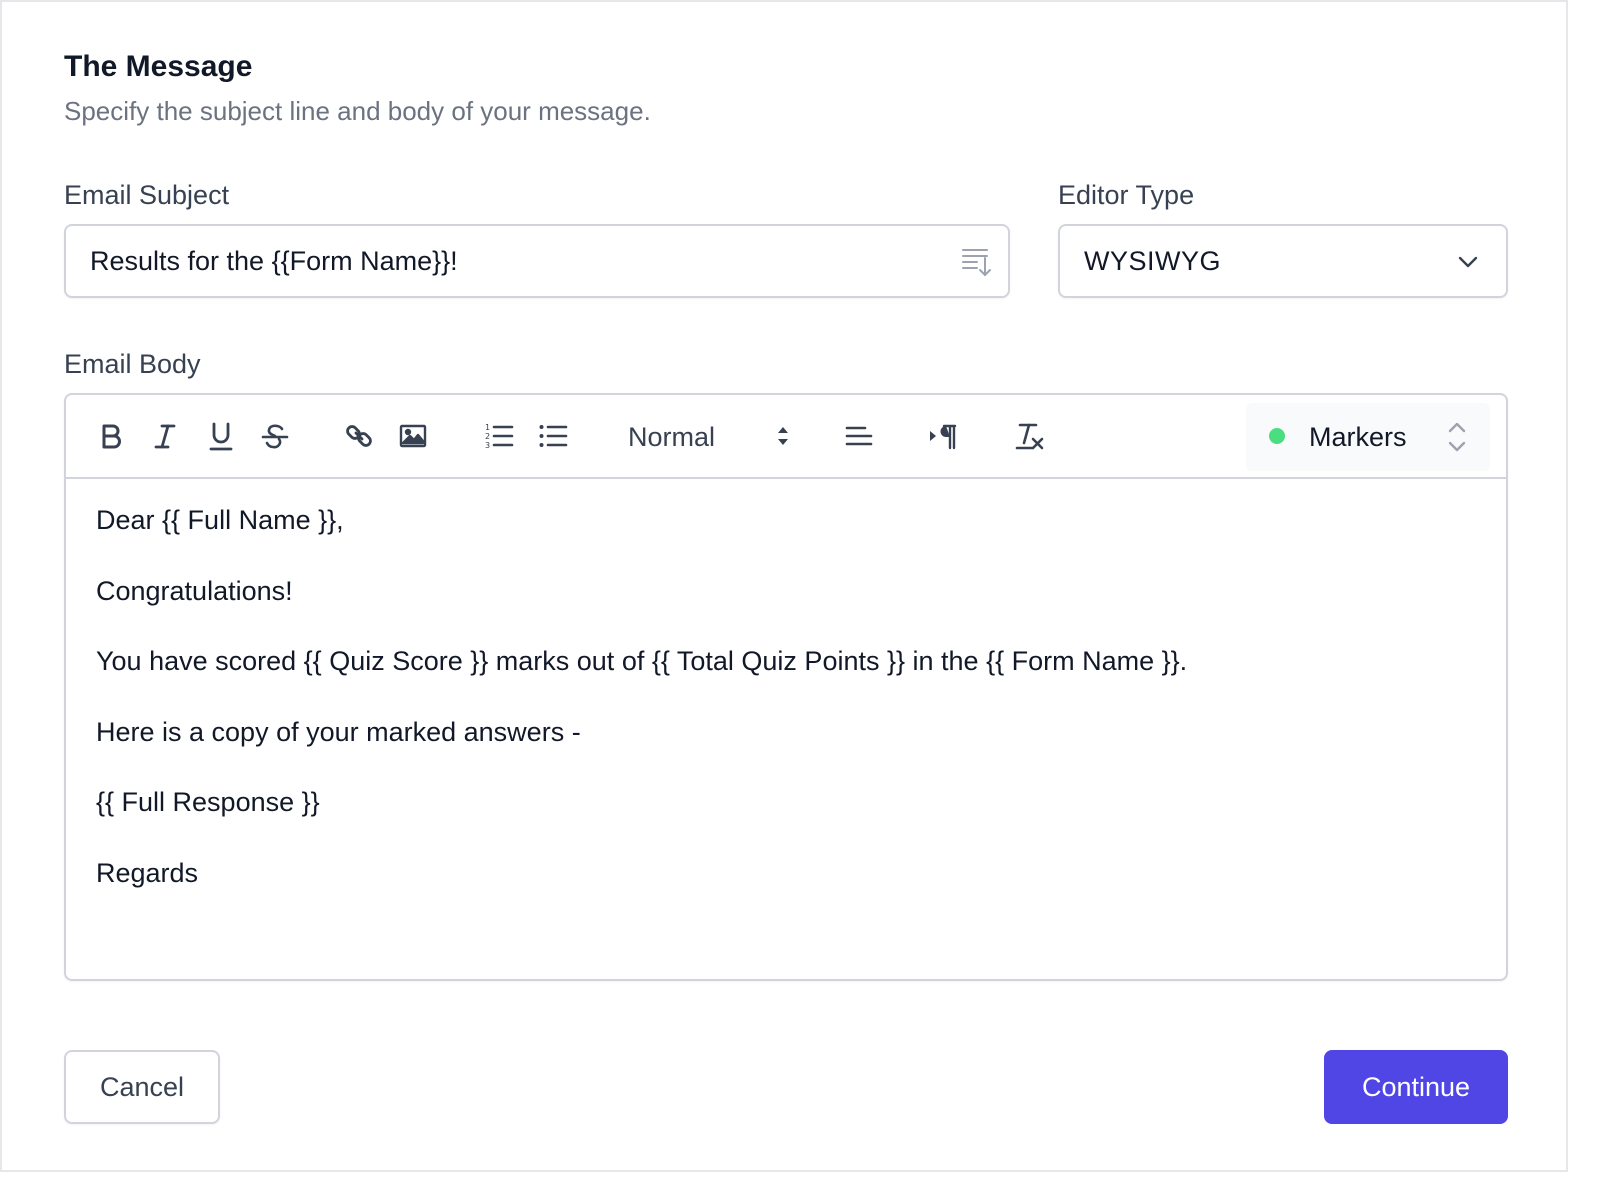 The image size is (1598, 1194). I want to click on strikethrough-icon, so click(275, 436).